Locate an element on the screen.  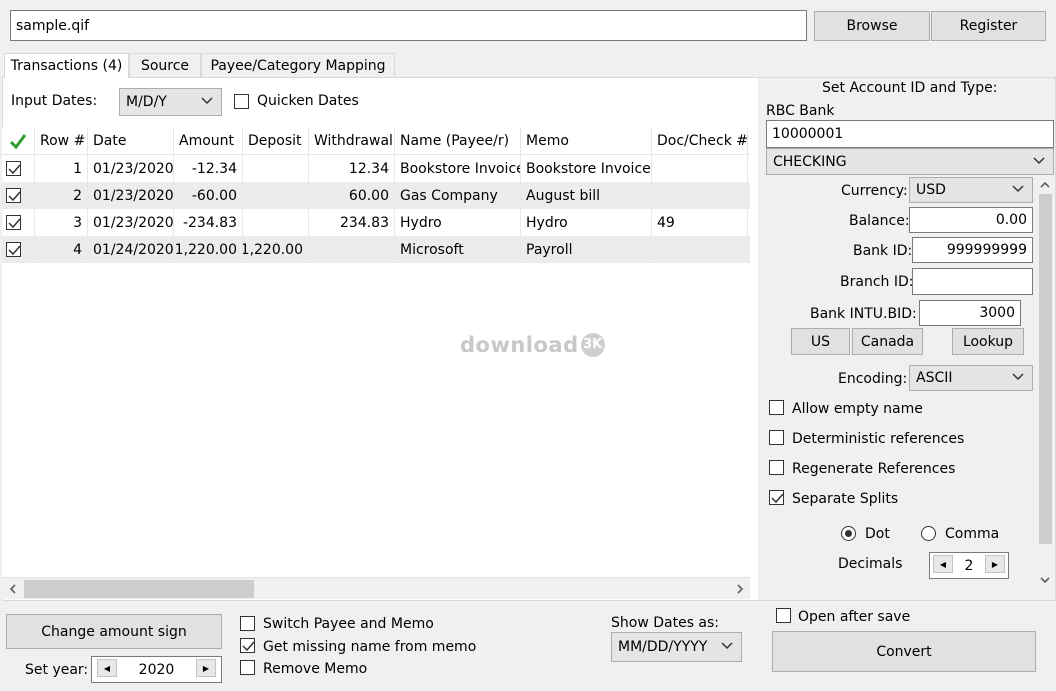
lookup-button: Lookup is located at coordinates (988, 341).